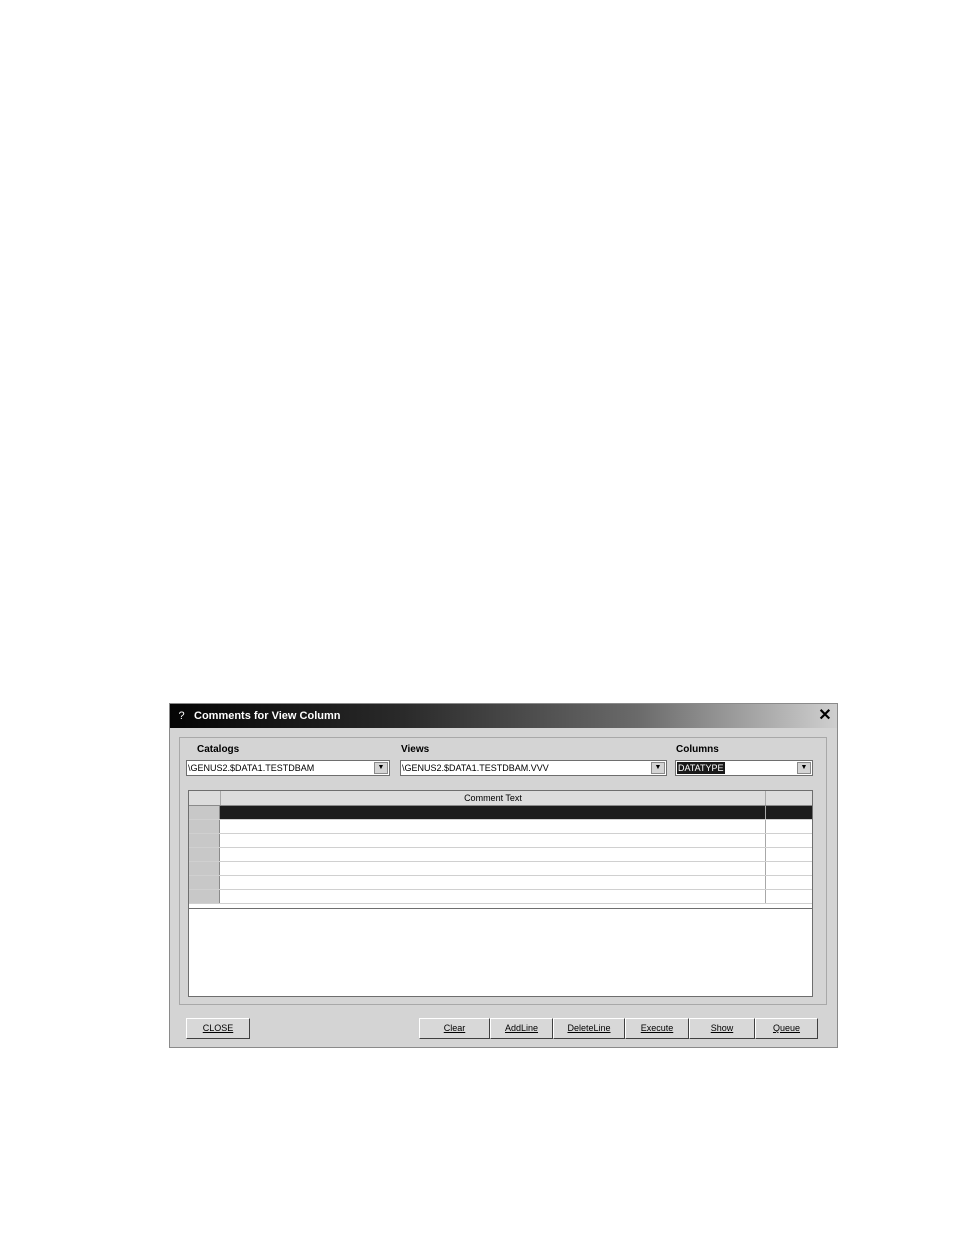  What do you see at coordinates (181, 716) in the screenshot?
I see `app-logo-icon: ?` at bounding box center [181, 716].